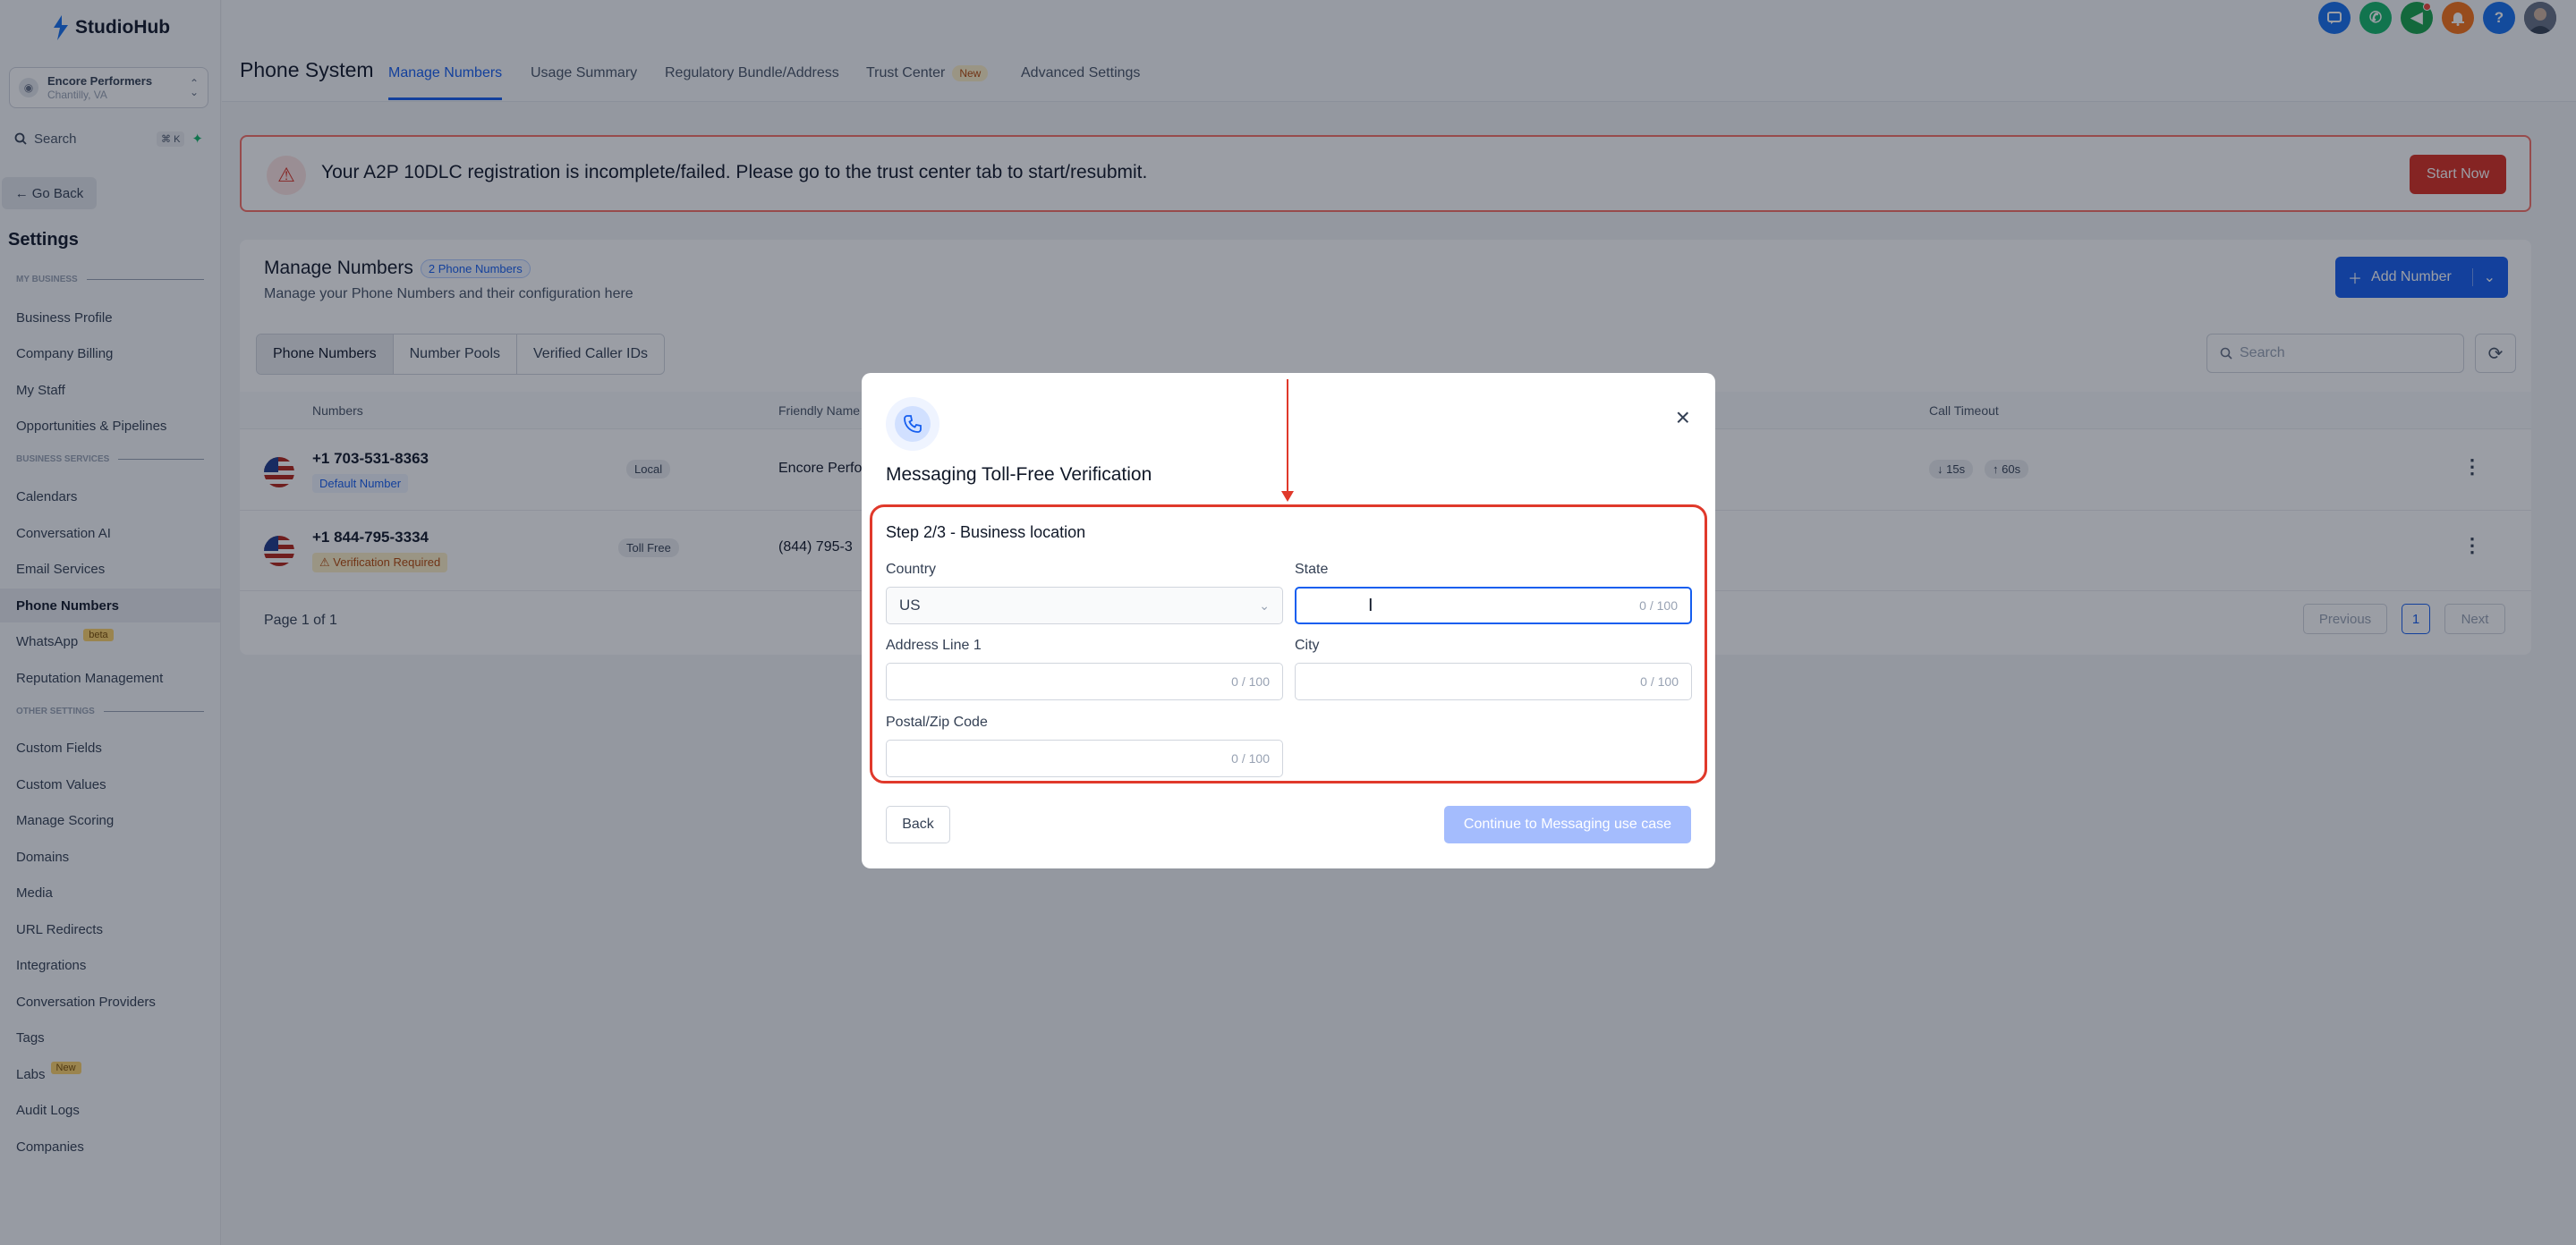 The image size is (2576, 1245). I want to click on continue-button: Continue to Messaging use case, so click(1567, 825).